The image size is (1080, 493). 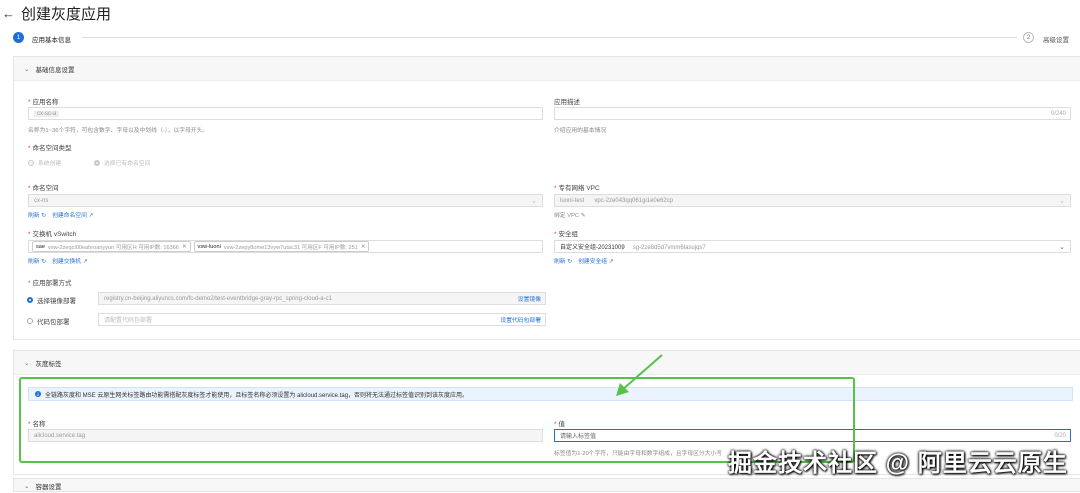 I want to click on ns-select: cx-ns ⌄, so click(x=285, y=200).